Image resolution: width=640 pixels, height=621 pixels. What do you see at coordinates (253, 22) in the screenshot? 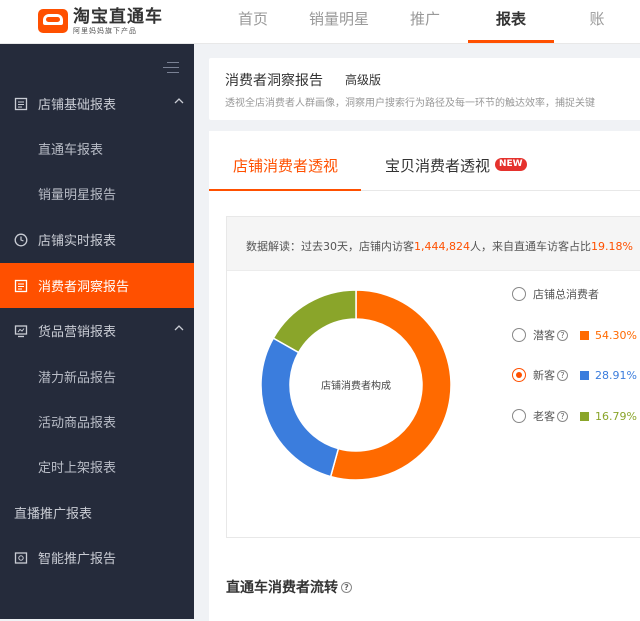
I see `nav-home: 首页` at bounding box center [253, 22].